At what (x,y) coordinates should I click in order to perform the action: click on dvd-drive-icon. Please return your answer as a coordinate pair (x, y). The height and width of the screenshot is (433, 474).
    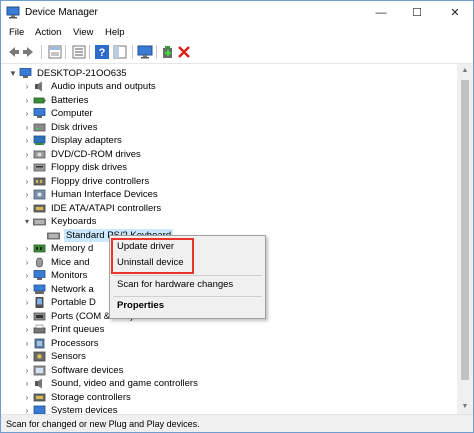
    Looking at the image, I should click on (39, 154).